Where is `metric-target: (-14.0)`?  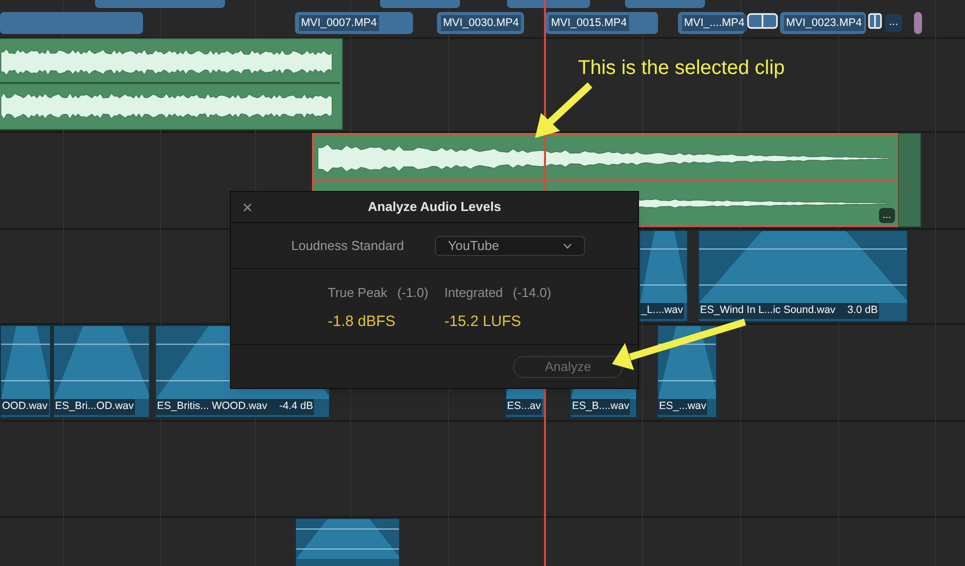
metric-target: (-14.0) is located at coordinates (532, 293).